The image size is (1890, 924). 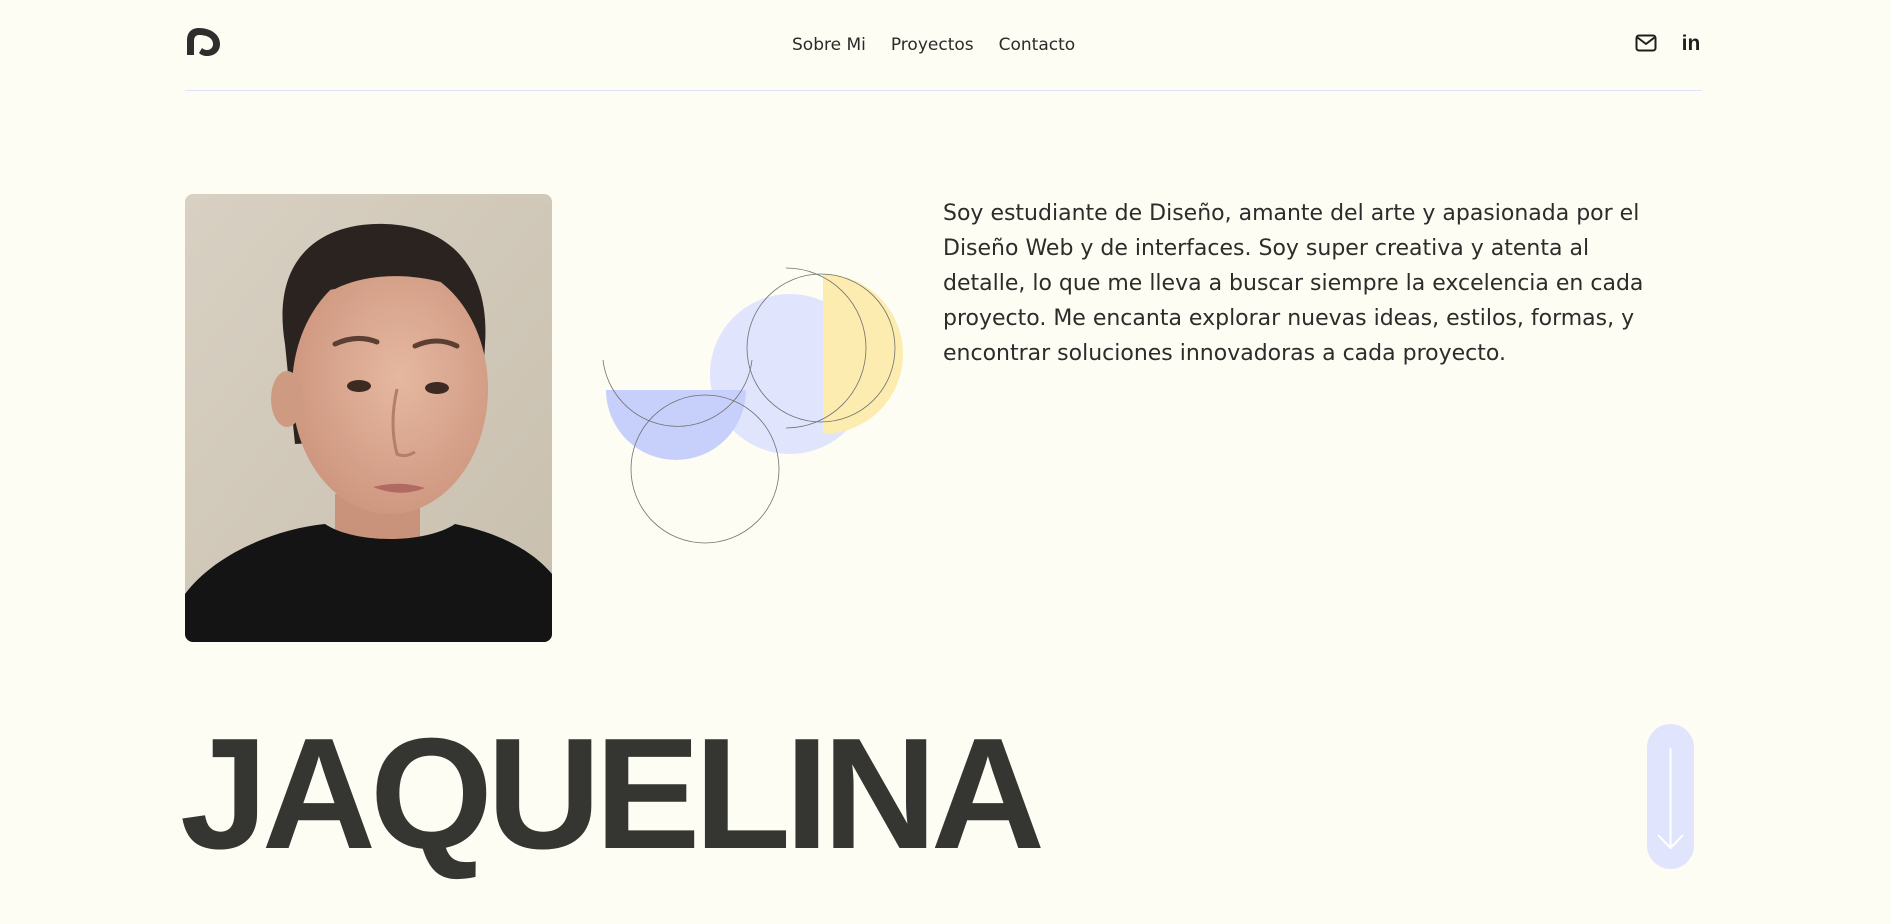 I want to click on linkedin-icon: in, so click(x=1691, y=43).